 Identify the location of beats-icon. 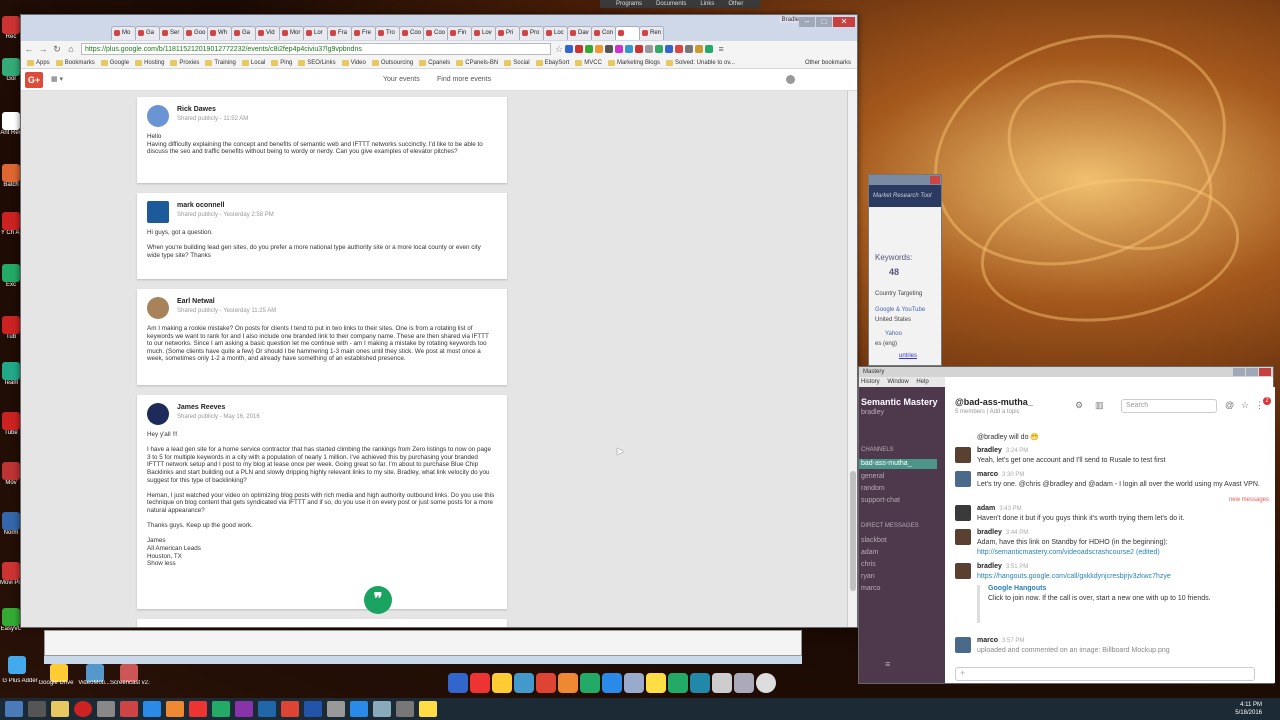
(83, 709).